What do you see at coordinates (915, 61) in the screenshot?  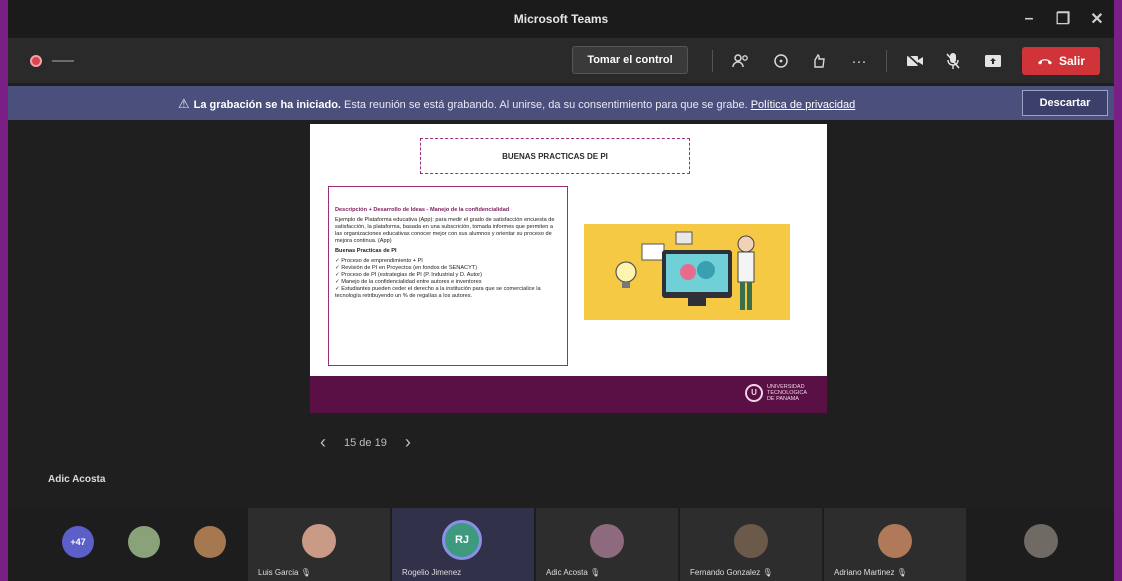 I see `camera-off-icon` at bounding box center [915, 61].